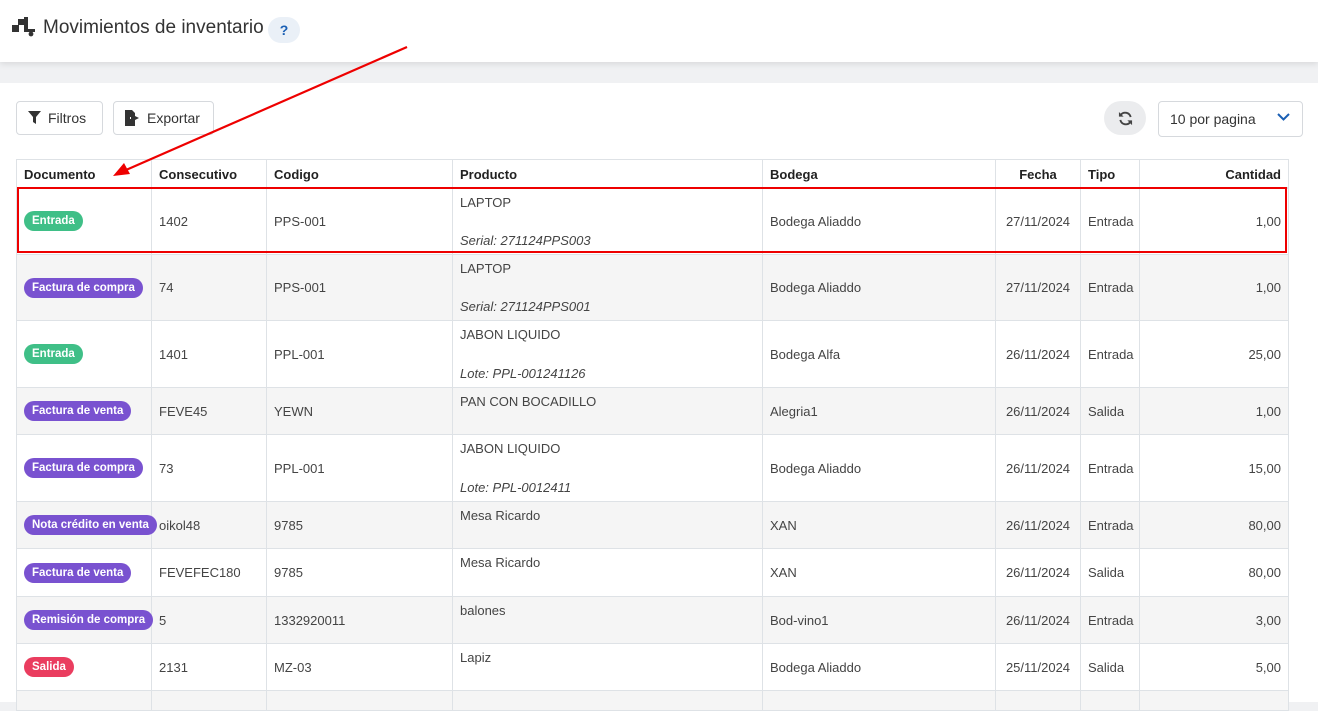 This screenshot has width=1318, height=711. I want to click on document-badge: Salida, so click(49, 667).